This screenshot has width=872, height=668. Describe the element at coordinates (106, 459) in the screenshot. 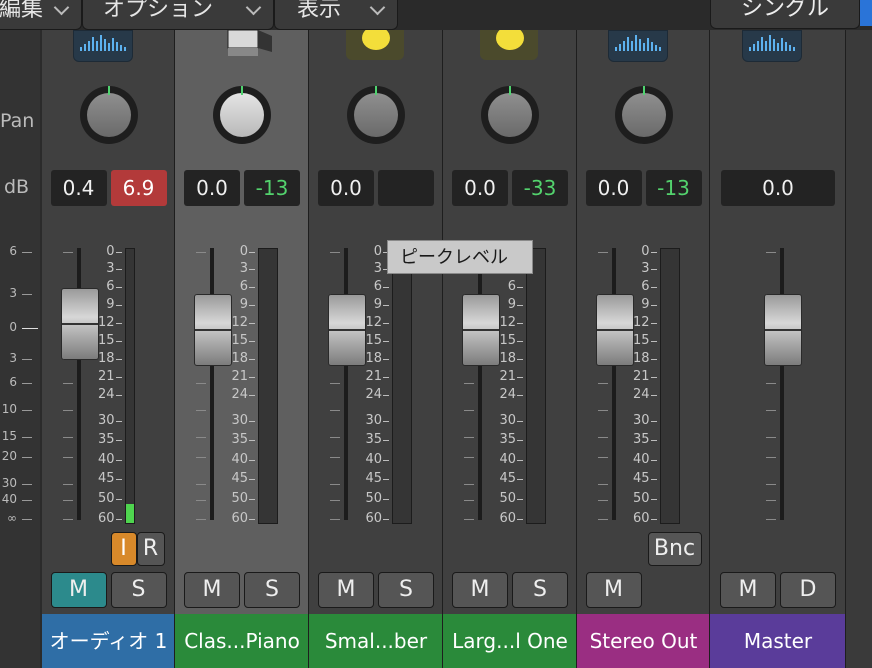

I see `meter-scale-label: 40` at that location.